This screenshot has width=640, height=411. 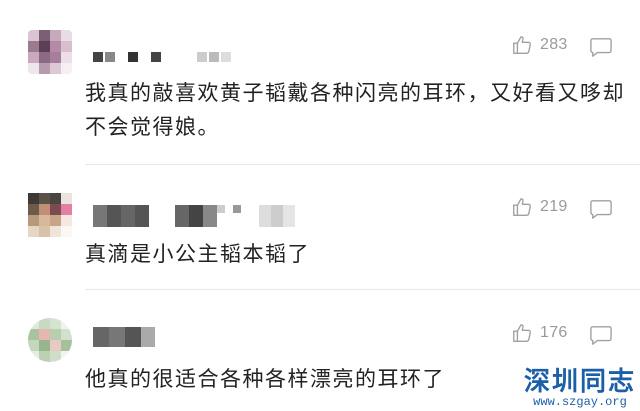 I want to click on like-button: 219, so click(x=539, y=207).